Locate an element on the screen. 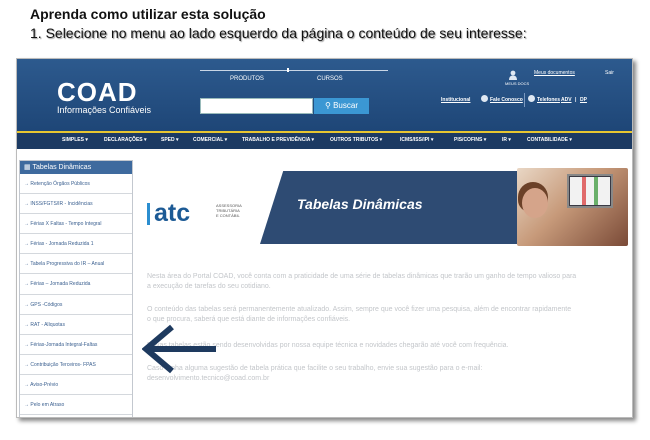 The height and width of the screenshot is (440, 650). nav-label: OUTROS TRIBUTOS is located at coordinates (354, 140).